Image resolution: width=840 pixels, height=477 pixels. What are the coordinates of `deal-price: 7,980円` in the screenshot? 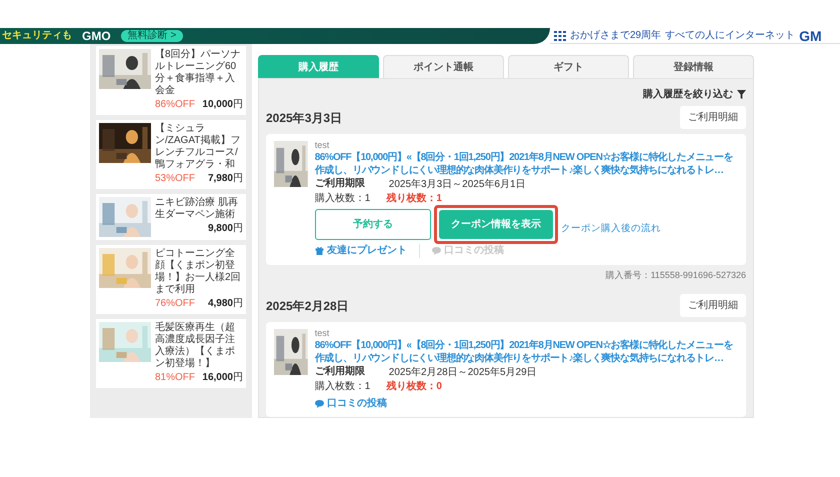 It's located at (225, 179).